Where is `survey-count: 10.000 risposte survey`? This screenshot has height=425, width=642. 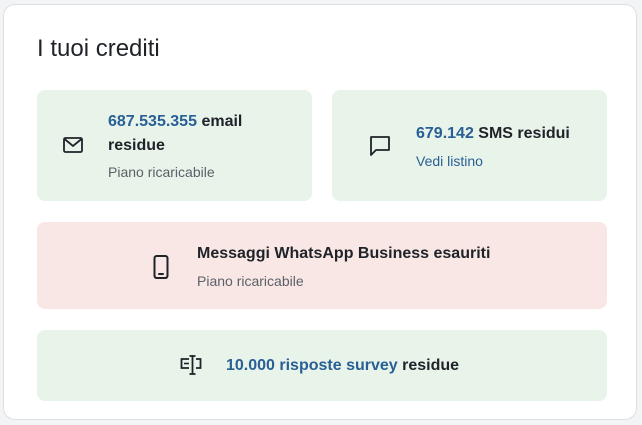
survey-count: 10.000 risposte survey is located at coordinates (312, 365).